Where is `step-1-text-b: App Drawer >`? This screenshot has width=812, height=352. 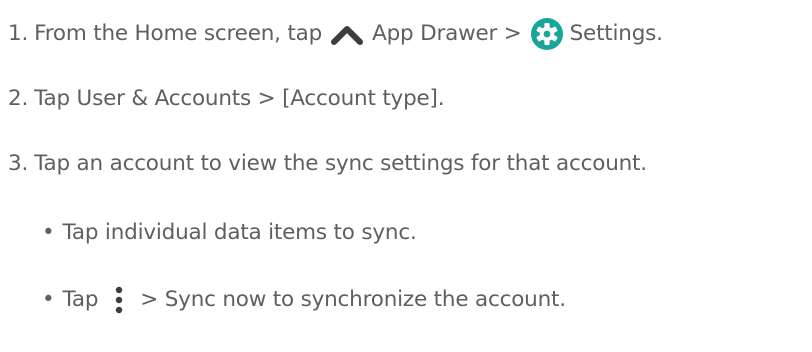
step-1-text-b: App Drawer > is located at coordinates (447, 33).